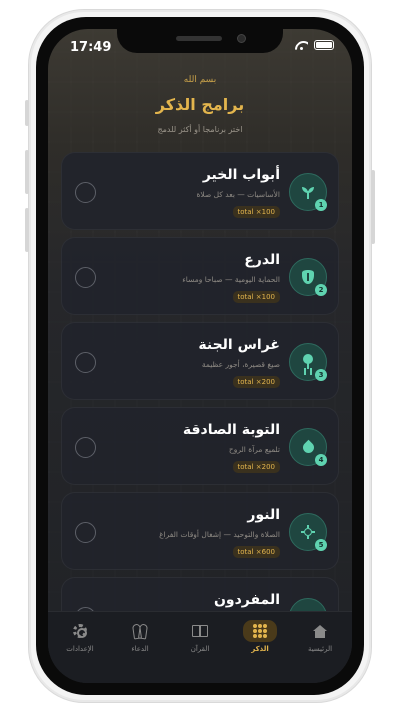 Image resolution: width=400 pixels, height=711 pixels. What do you see at coordinates (246, 600) in the screenshot?
I see `program-title: المفردون` at bounding box center [246, 600].